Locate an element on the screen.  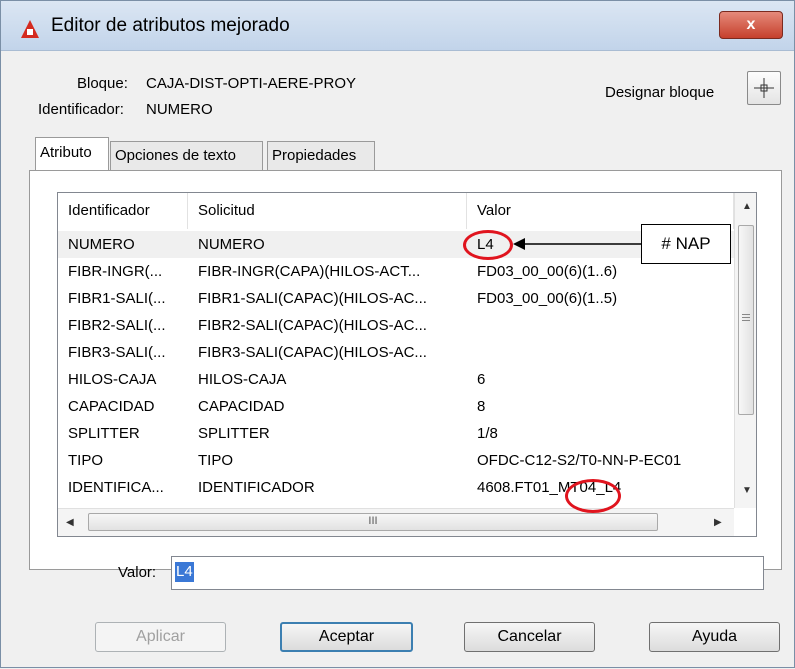
annotation-arrowhead is located at coordinates (519, 244).